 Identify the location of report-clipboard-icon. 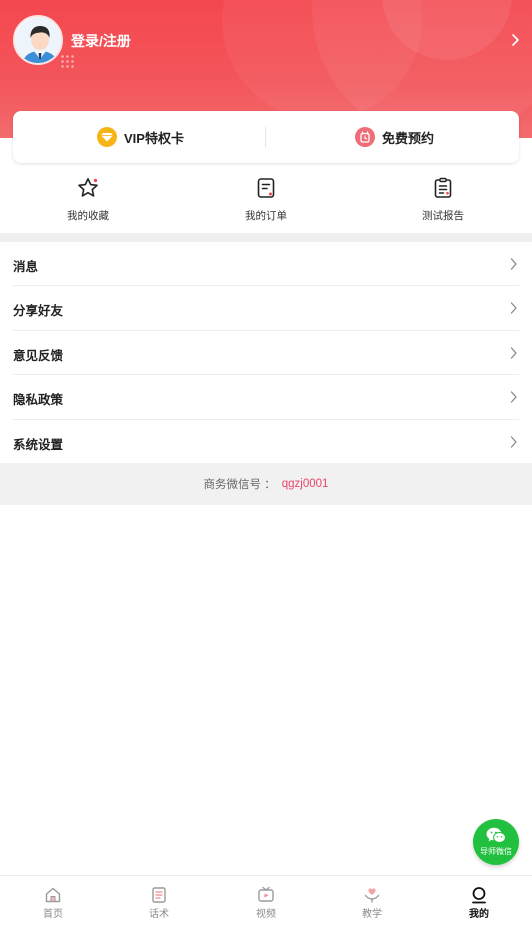
(443, 187).